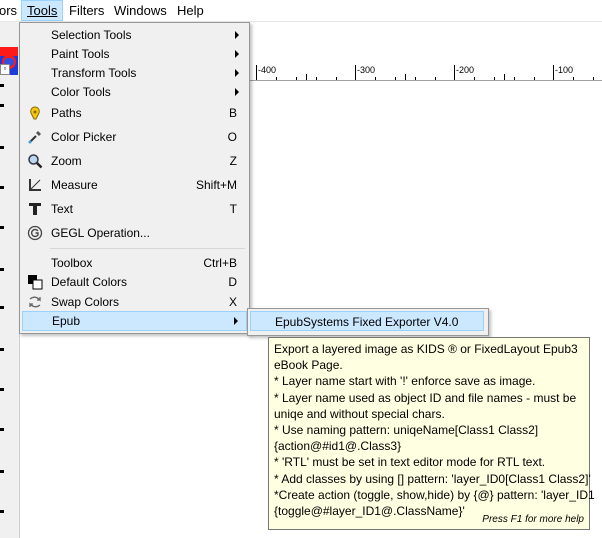 The image size is (602, 538). I want to click on menu-item-shortcut: O, so click(232, 137).